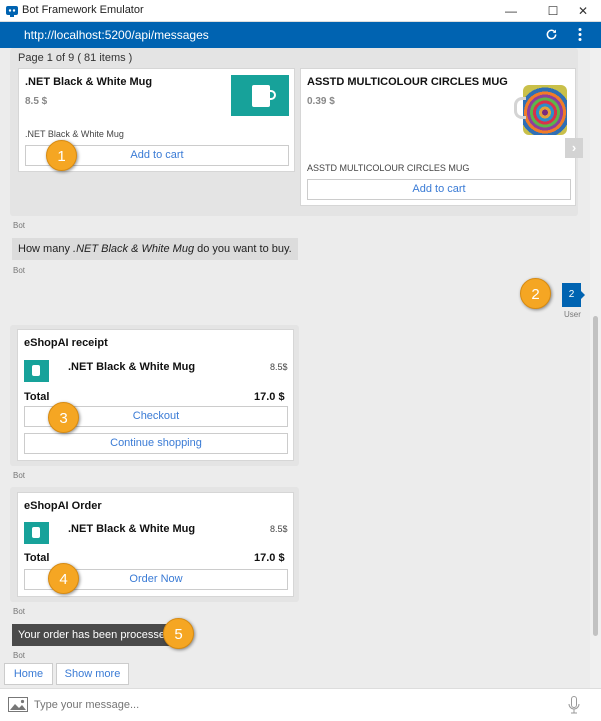  I want to click on minimize-button: —, so click(511, 11).